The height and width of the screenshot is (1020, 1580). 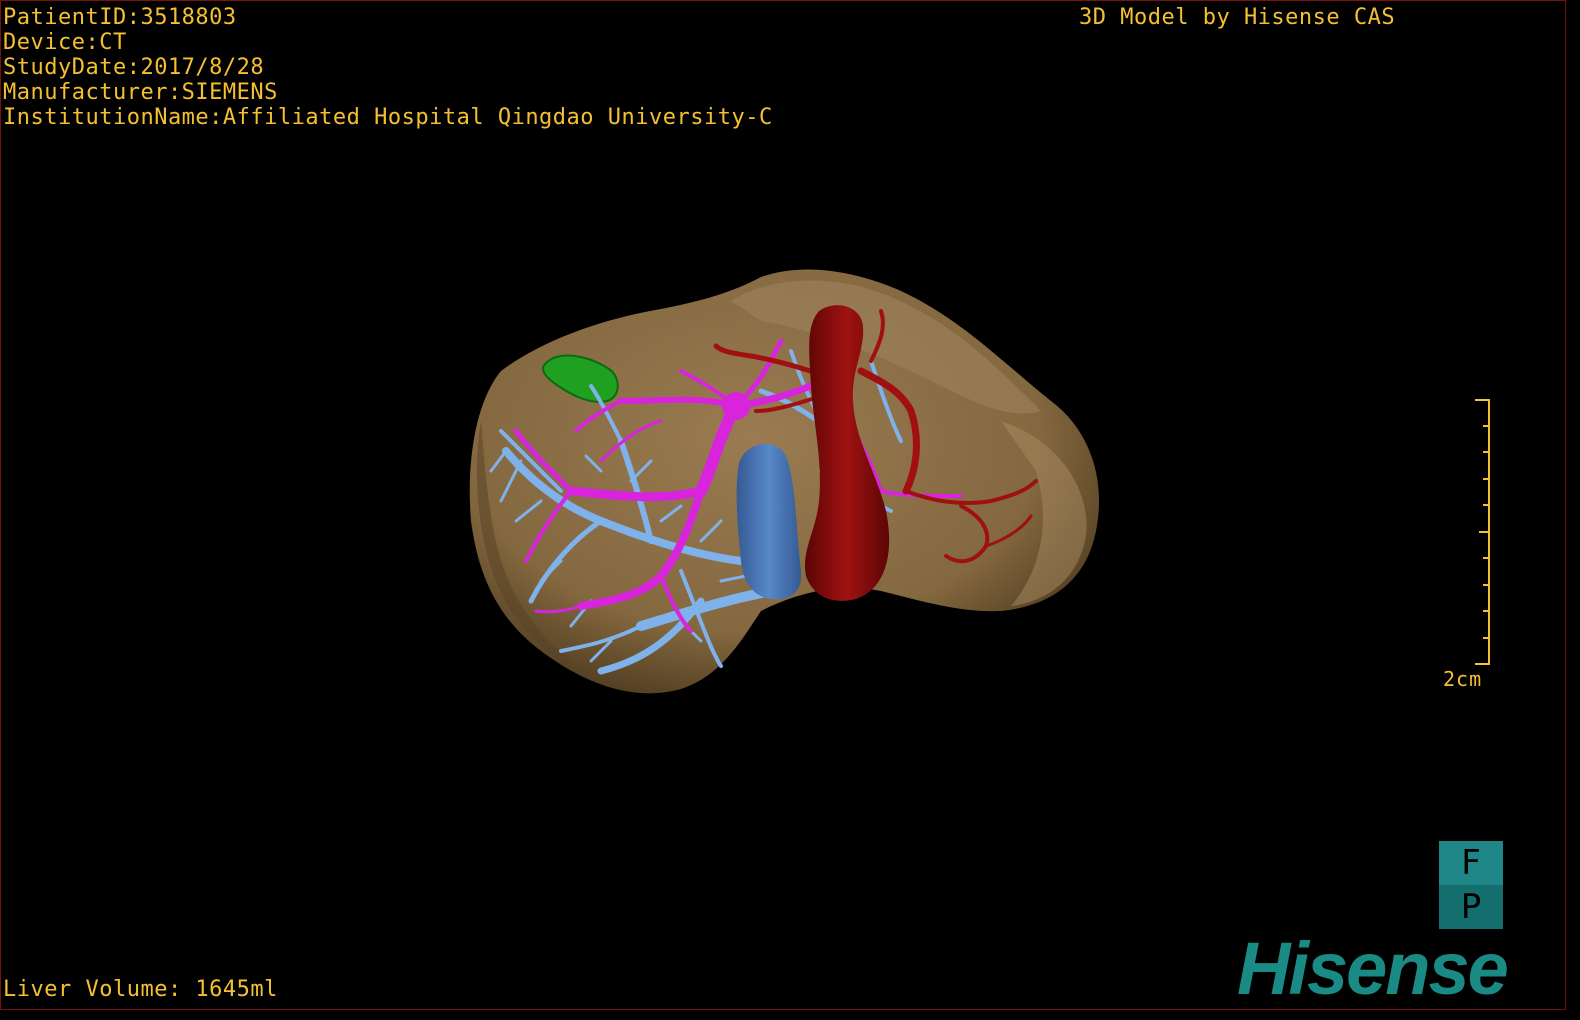 I want to click on orientation-top-face: F, so click(x=1471, y=863).